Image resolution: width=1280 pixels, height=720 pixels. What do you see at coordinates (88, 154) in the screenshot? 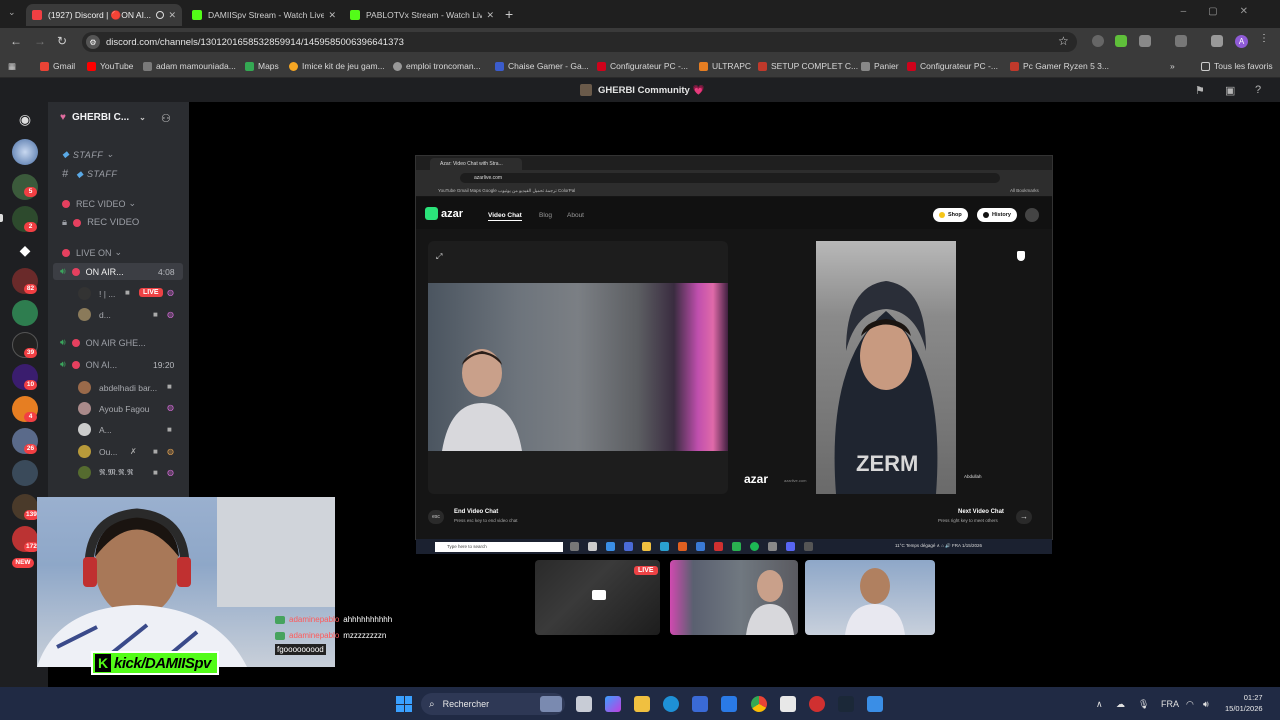
I see `category-staff: ◆ STAFF ⌄` at bounding box center [88, 154].